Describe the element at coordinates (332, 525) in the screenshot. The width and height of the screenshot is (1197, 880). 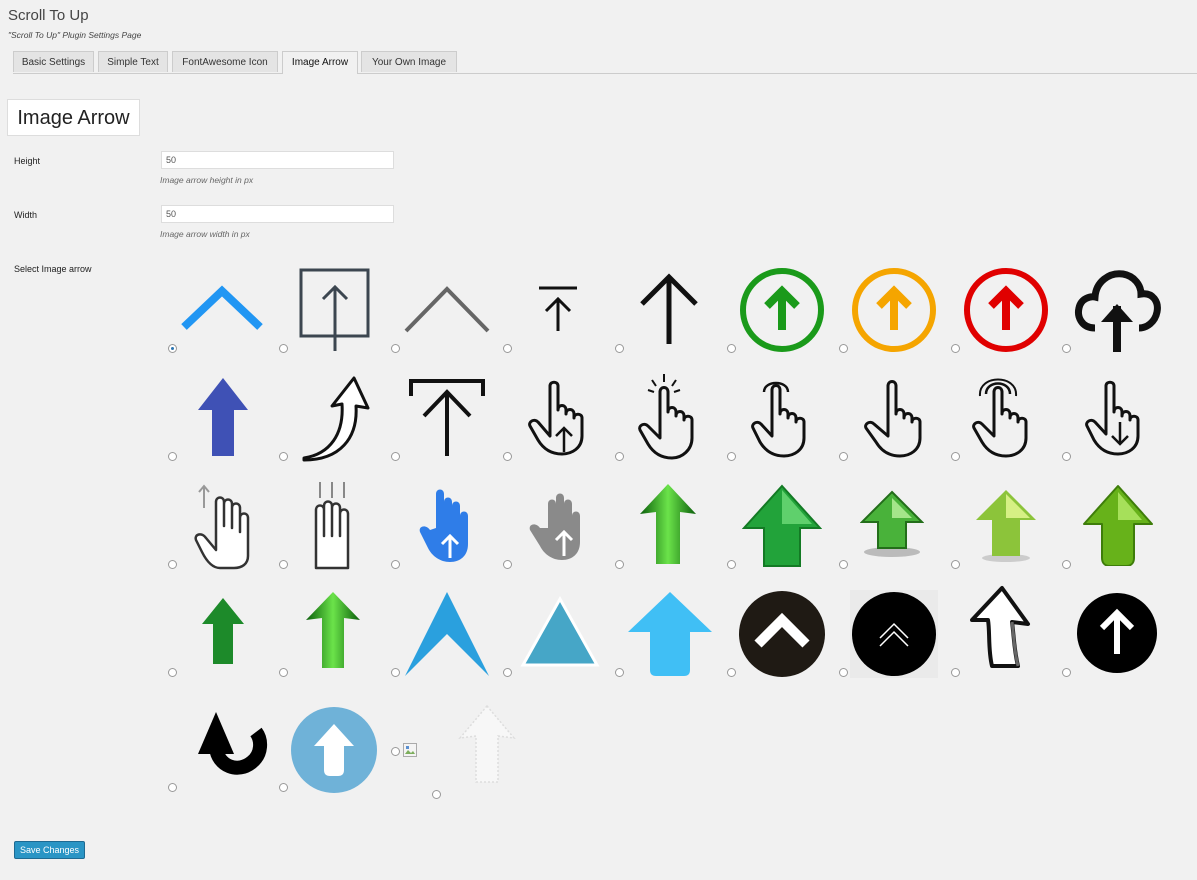
I see `hand-two-finger-swipe-icon` at that location.